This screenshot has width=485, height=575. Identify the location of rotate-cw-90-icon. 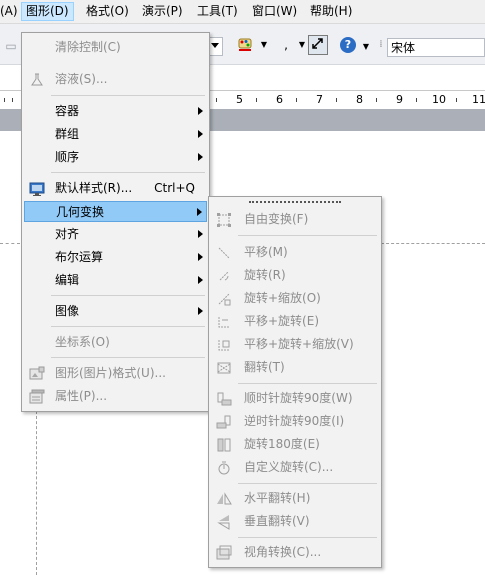
(224, 399).